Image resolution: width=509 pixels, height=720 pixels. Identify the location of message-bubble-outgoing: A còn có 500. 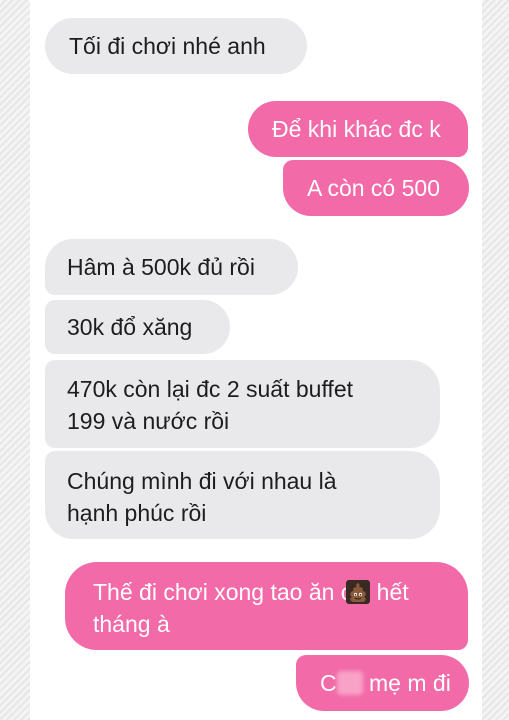
(376, 188).